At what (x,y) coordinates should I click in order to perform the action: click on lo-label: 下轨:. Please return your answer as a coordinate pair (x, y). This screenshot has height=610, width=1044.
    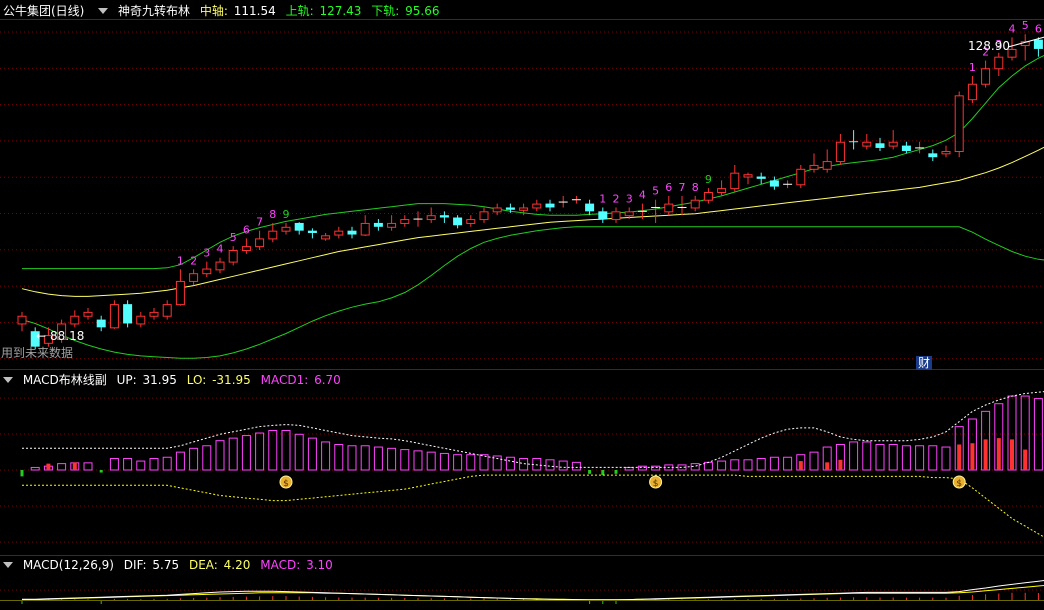
    Looking at the image, I should click on (385, 11).